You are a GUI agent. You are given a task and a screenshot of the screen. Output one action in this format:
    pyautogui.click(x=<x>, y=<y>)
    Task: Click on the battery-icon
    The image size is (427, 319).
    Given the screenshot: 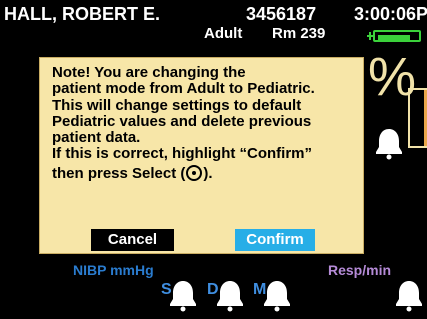 What is the action you would take?
    pyautogui.click(x=394, y=36)
    